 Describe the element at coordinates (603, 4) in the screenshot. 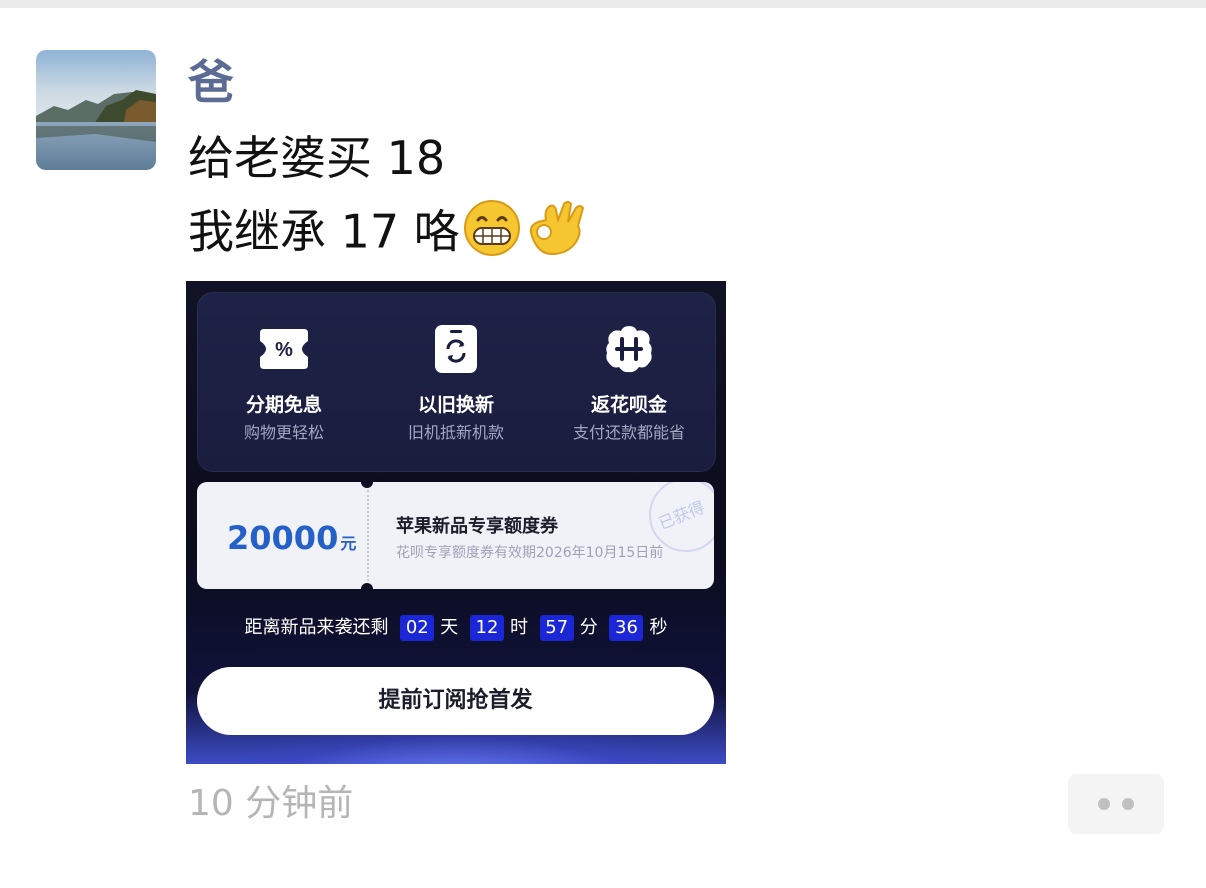

I see `top-divider` at that location.